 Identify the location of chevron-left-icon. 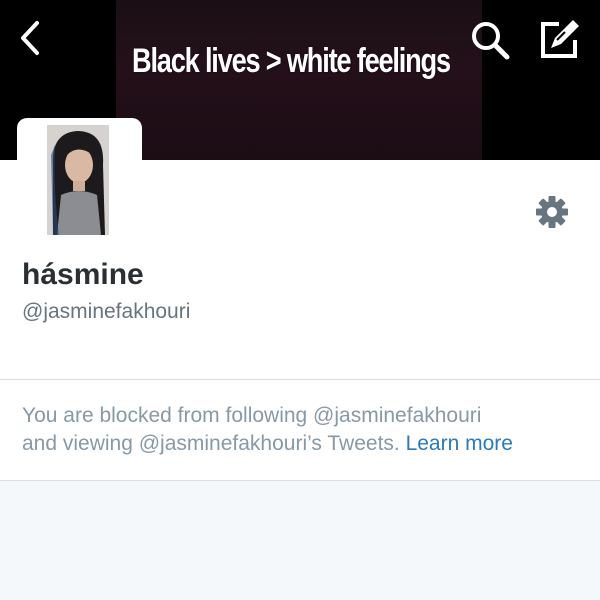
(30, 38).